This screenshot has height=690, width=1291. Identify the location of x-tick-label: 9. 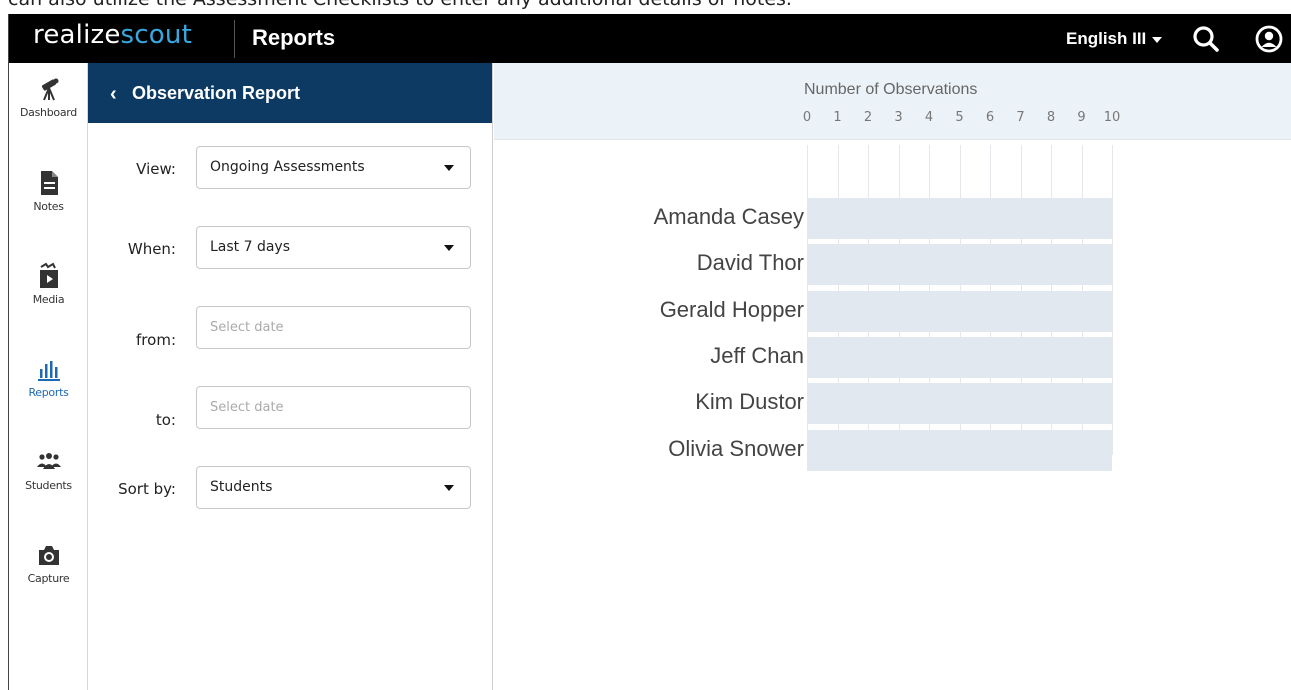
(1081, 117).